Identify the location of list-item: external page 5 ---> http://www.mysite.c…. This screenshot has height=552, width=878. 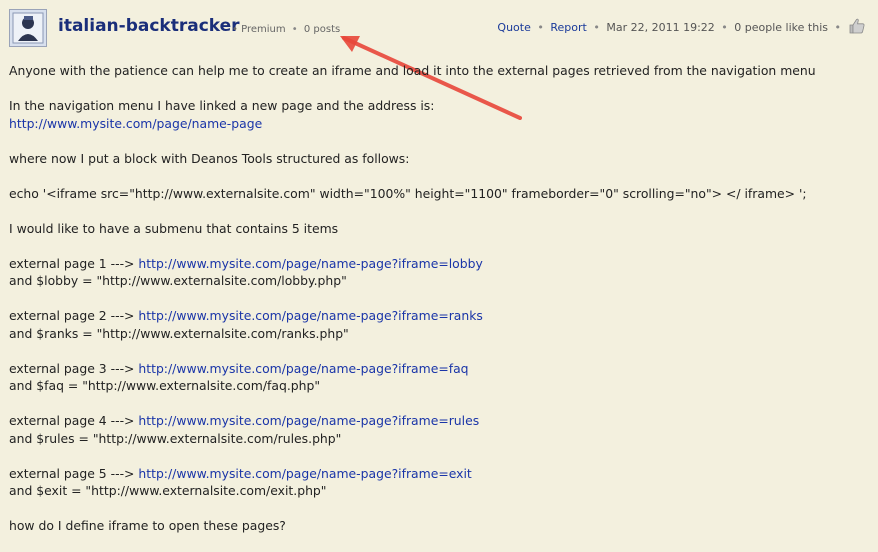
(439, 482).